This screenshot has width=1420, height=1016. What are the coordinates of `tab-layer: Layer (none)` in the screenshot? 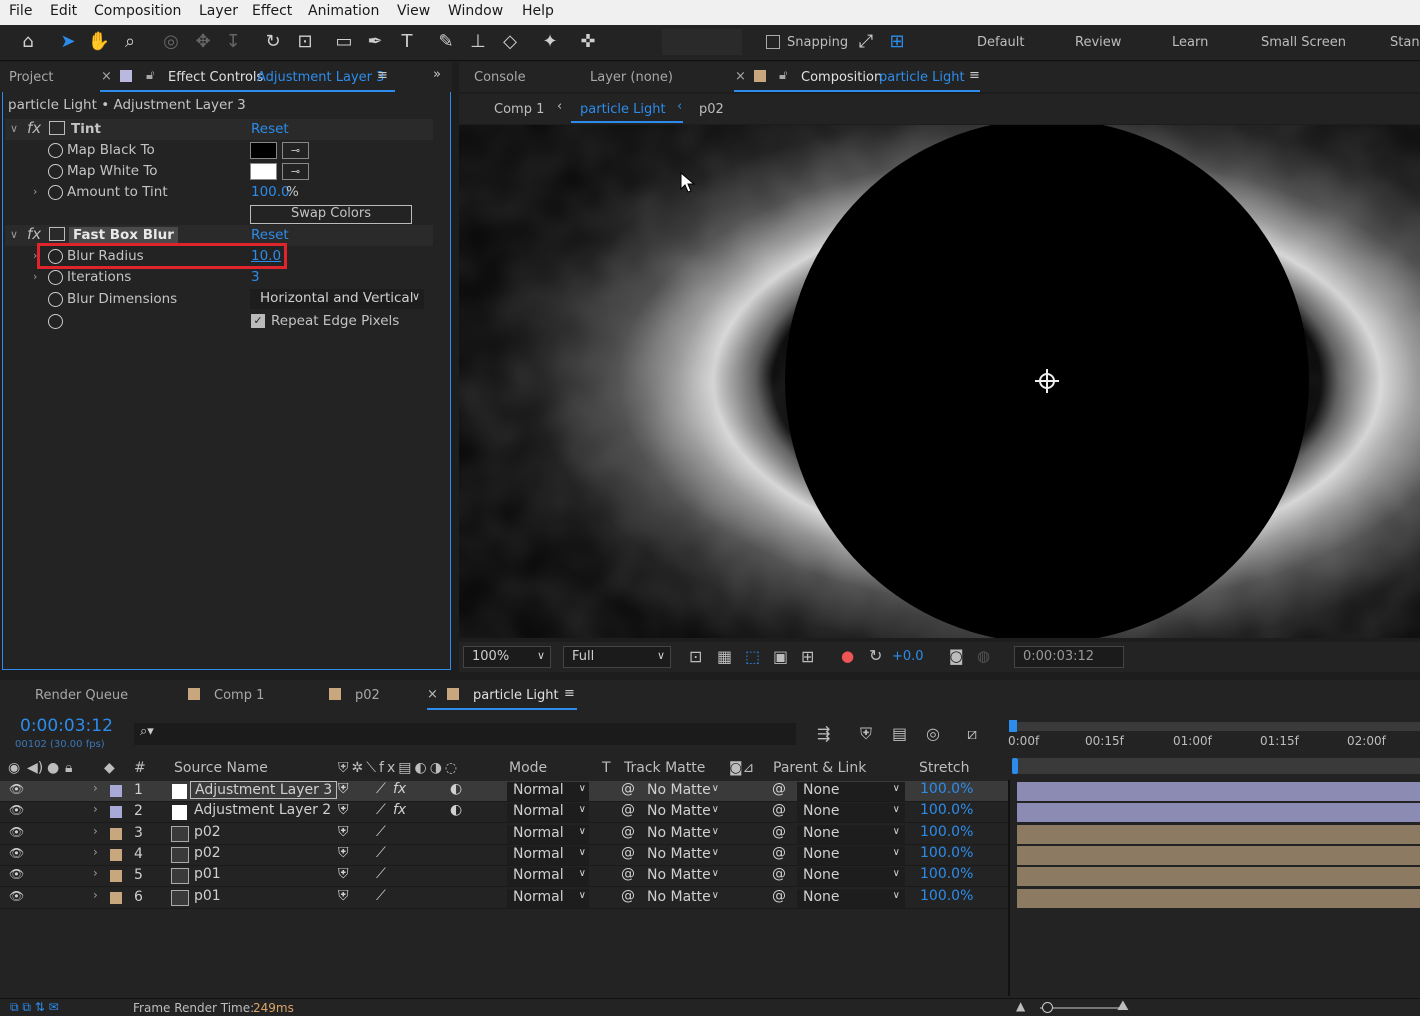 It's located at (631, 77).